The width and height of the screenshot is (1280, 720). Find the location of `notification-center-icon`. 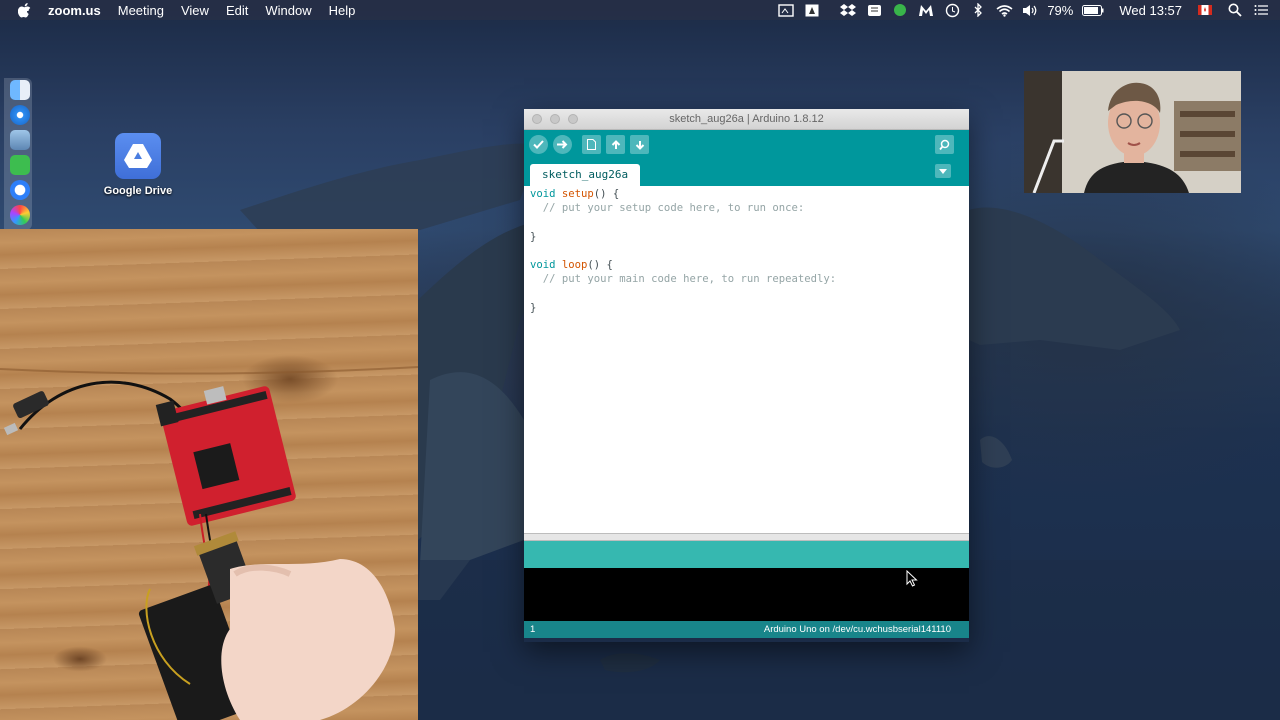

notification-center-icon is located at coordinates (1261, 10).